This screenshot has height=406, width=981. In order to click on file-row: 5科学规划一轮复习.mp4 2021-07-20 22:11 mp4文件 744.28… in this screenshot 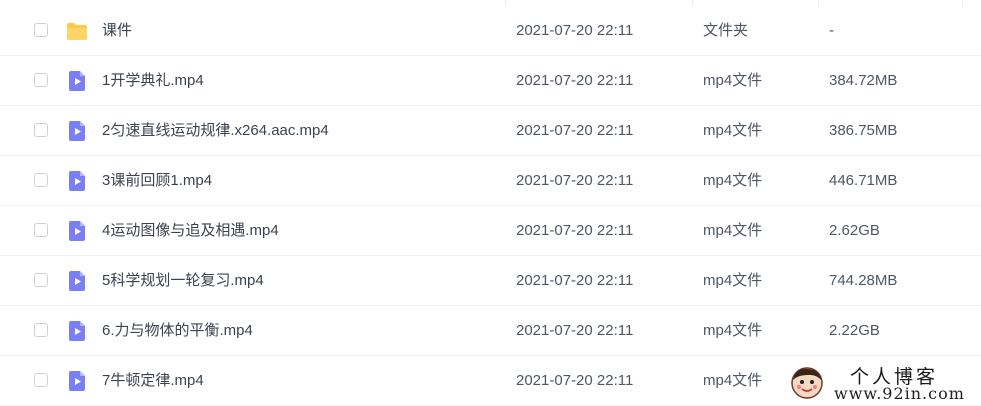, I will do `click(490, 281)`.